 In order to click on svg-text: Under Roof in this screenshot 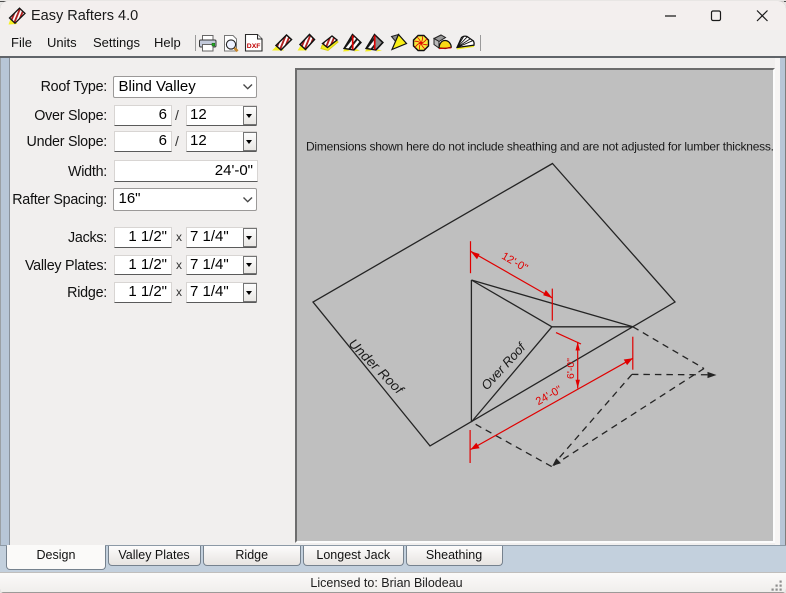, I will do `click(376, 367)`.